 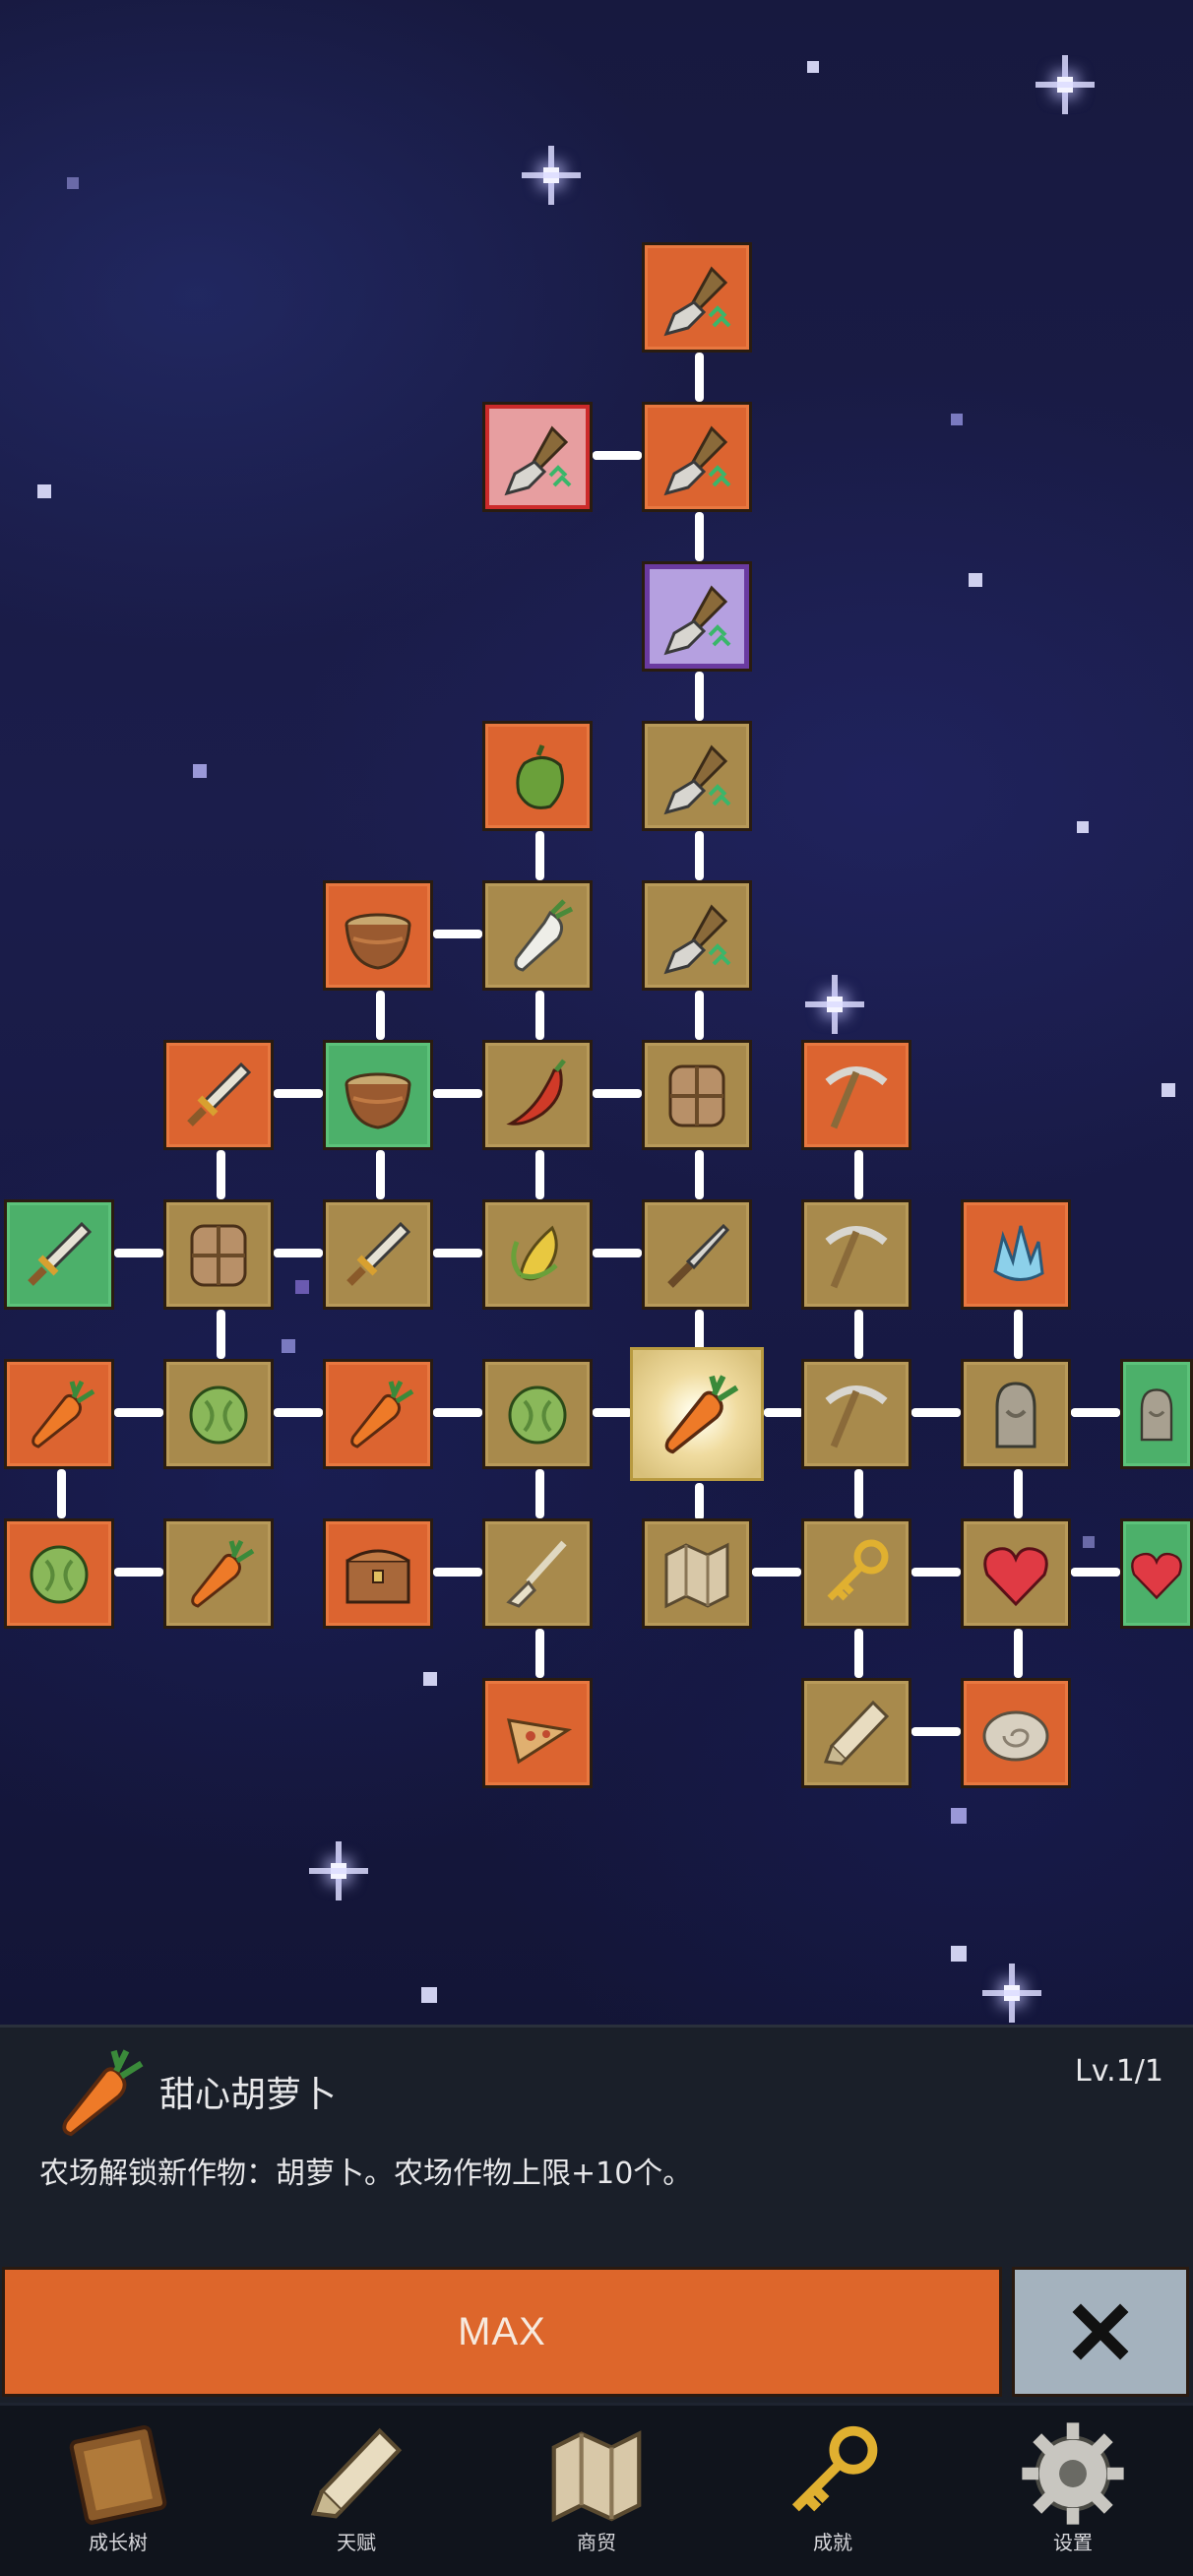 I want to click on max-button: MAX, so click(x=502, y=2332).